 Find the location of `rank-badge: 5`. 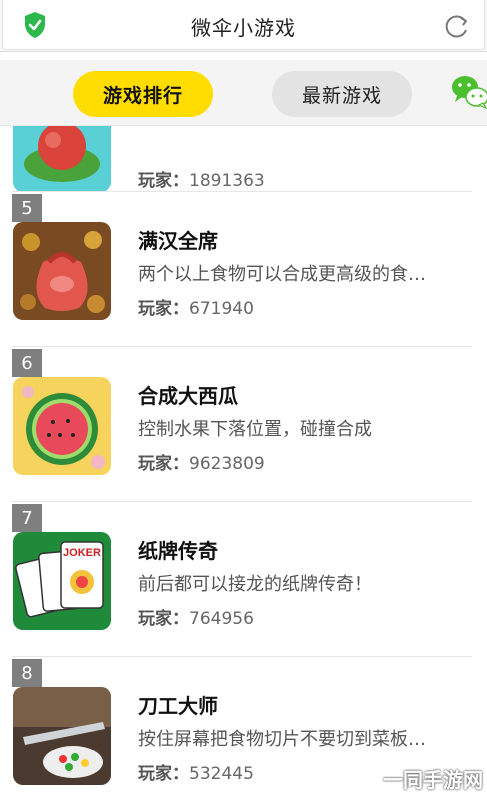

rank-badge: 5 is located at coordinates (27, 208).